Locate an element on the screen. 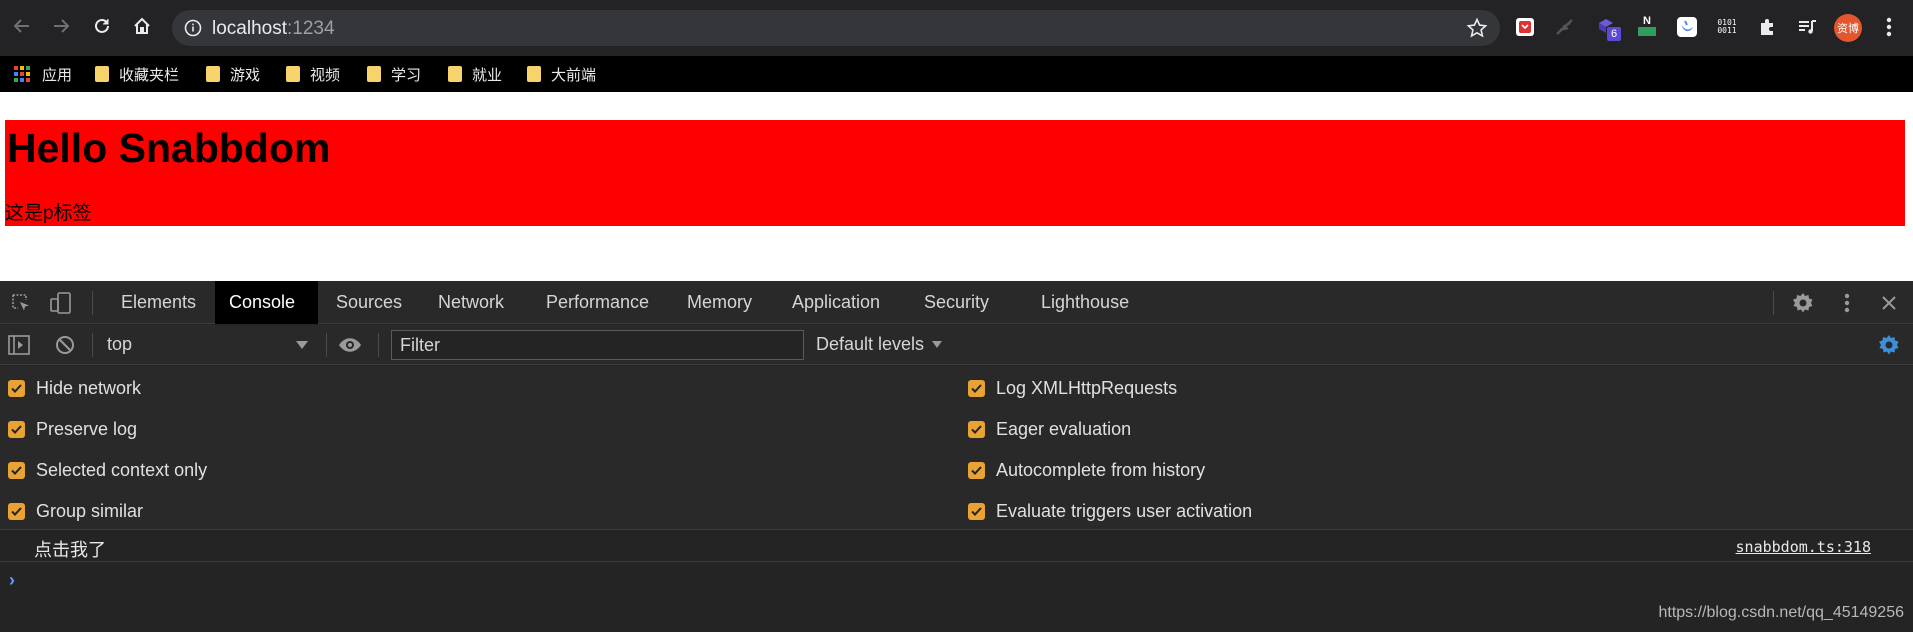 This screenshot has width=1913, height=632. option-label: Log XMLHttpRequests is located at coordinates (1087, 387).